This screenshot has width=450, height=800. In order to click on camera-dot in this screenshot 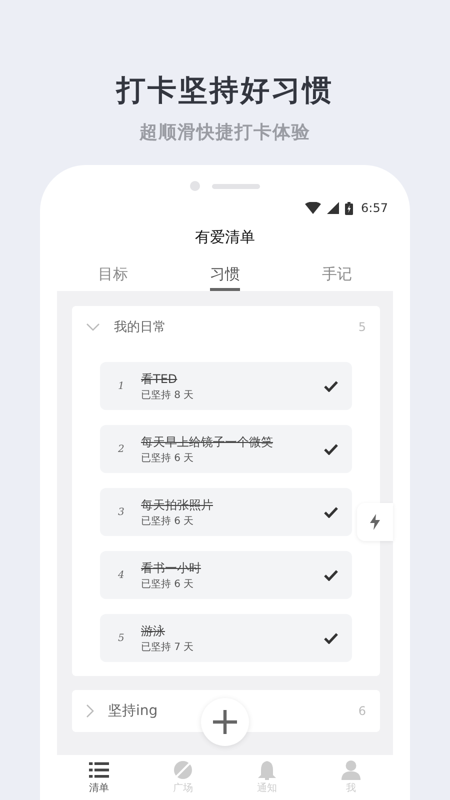, I will do `click(195, 186)`.